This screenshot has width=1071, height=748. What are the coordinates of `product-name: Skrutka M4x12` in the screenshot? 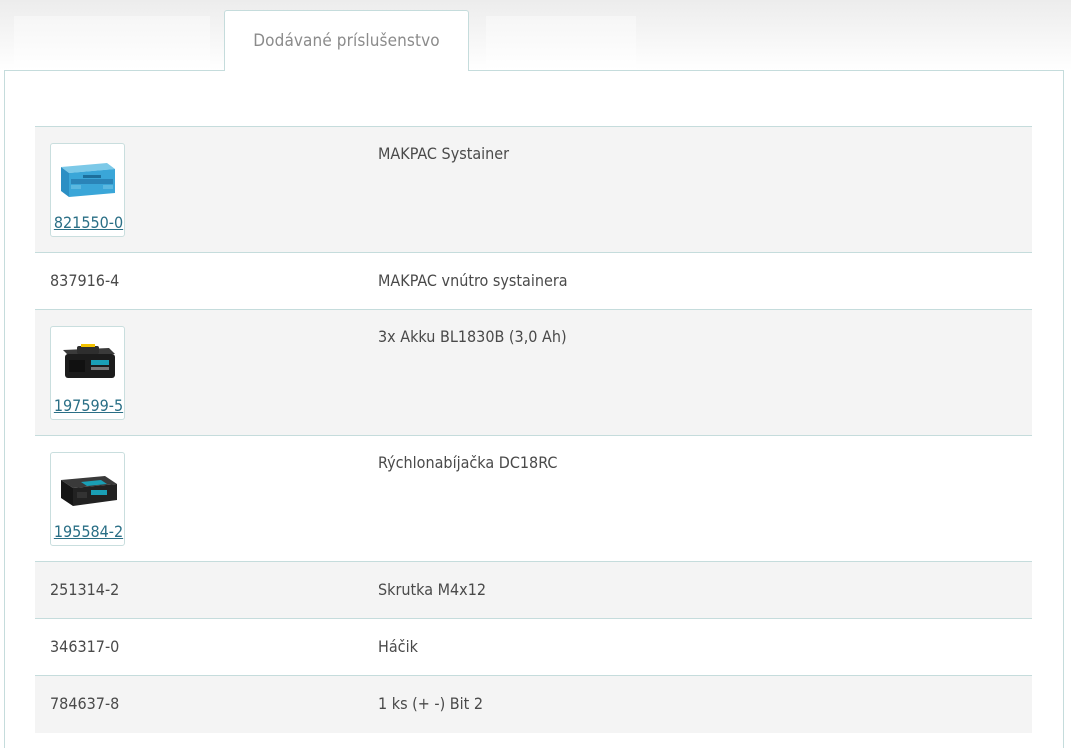 It's located at (432, 589).